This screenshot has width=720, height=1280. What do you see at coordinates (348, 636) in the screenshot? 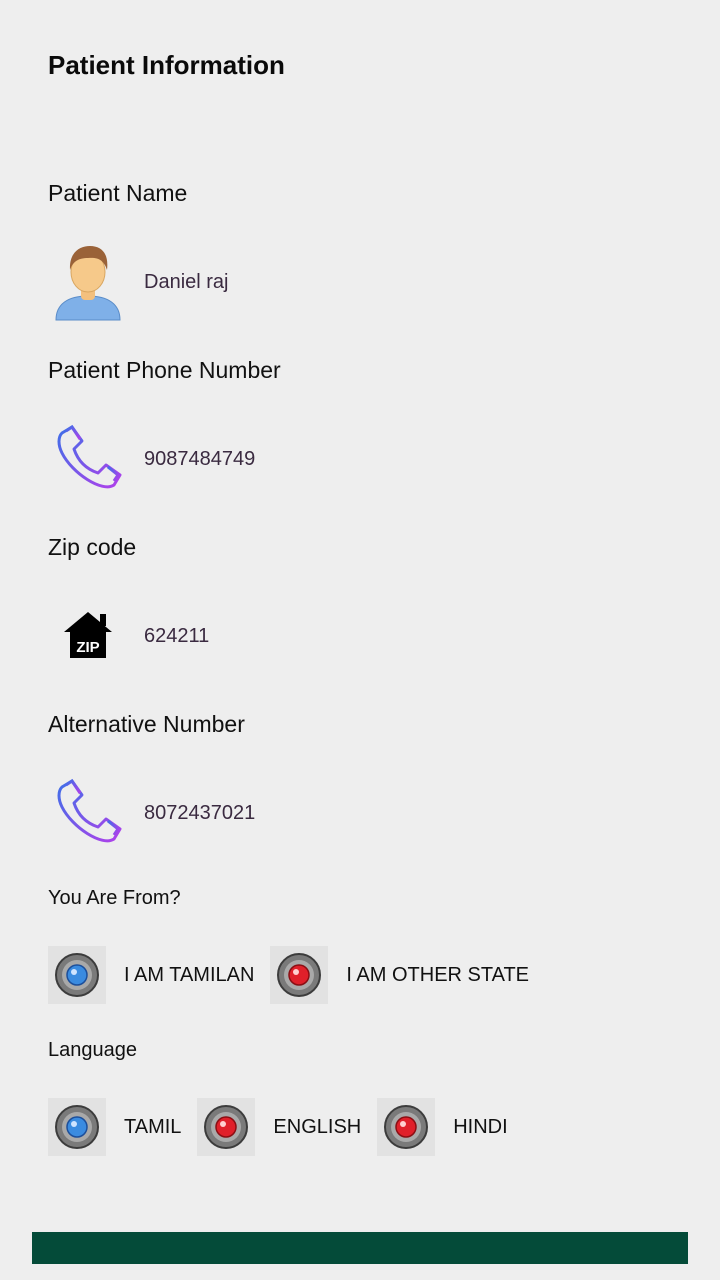
I see `zip-row: ZIP 624211` at bounding box center [348, 636].